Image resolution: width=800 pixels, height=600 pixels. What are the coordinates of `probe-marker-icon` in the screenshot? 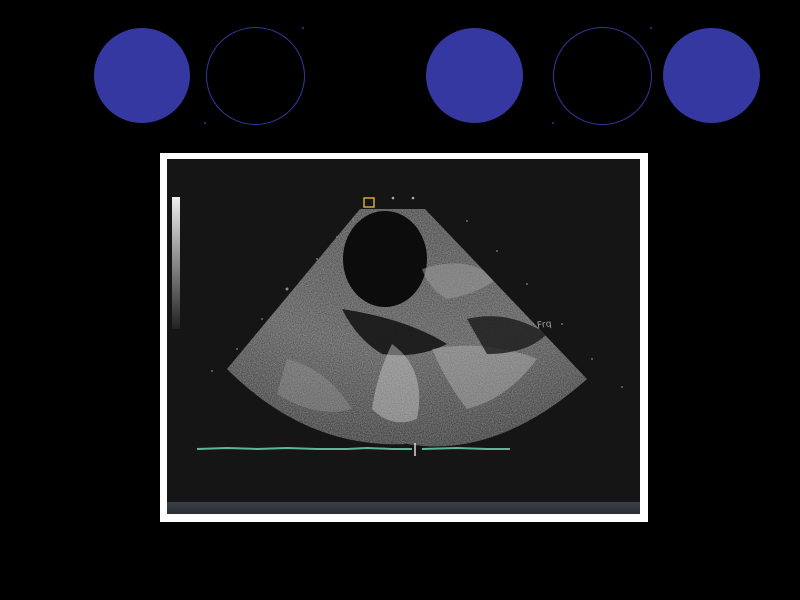 It's located at (369, 202).